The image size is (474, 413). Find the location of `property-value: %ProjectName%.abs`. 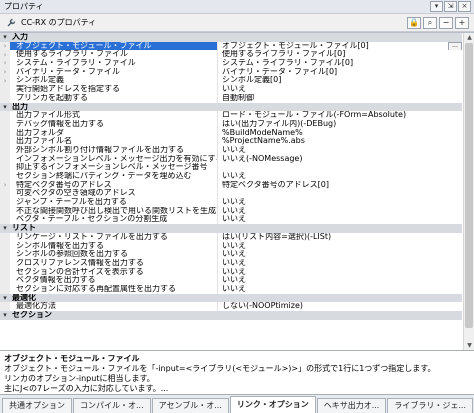

property-value: %ProjectName%.abs is located at coordinates (340, 141).